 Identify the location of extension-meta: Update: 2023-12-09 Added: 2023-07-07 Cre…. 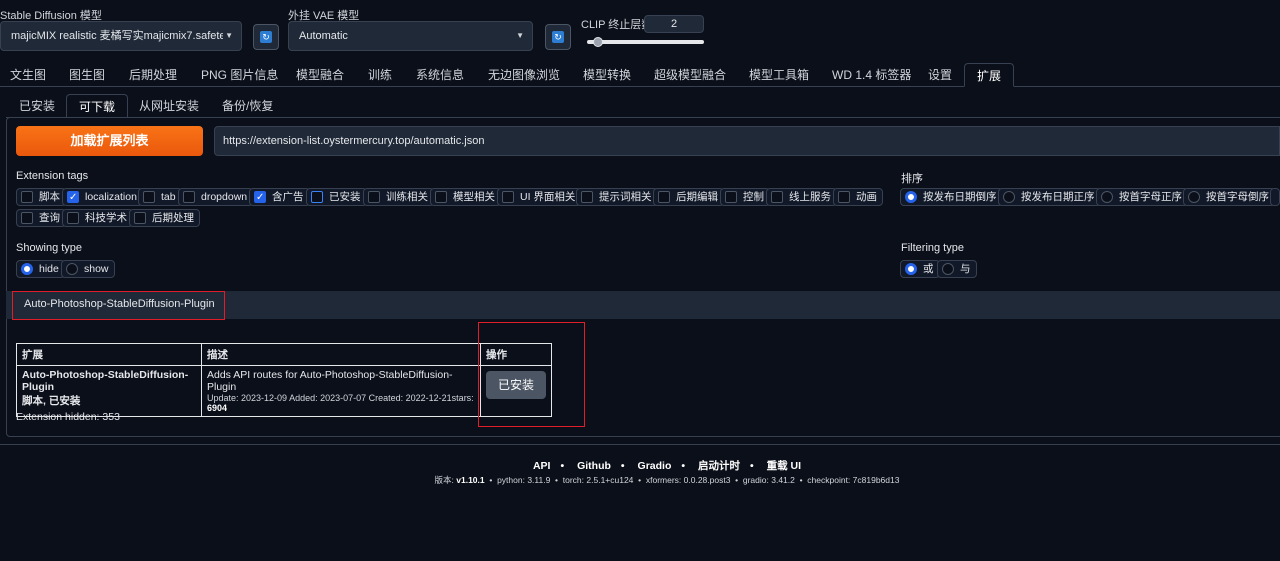
(340, 398).